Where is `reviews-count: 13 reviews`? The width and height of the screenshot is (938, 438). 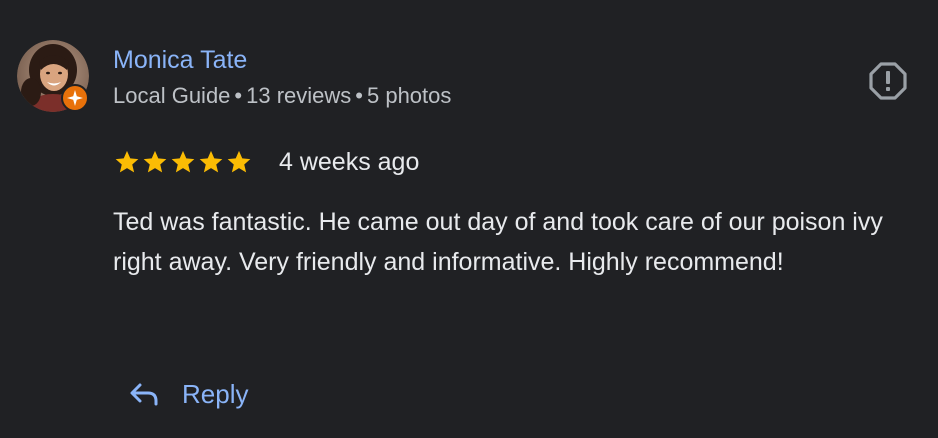 reviews-count: 13 reviews is located at coordinates (299, 95).